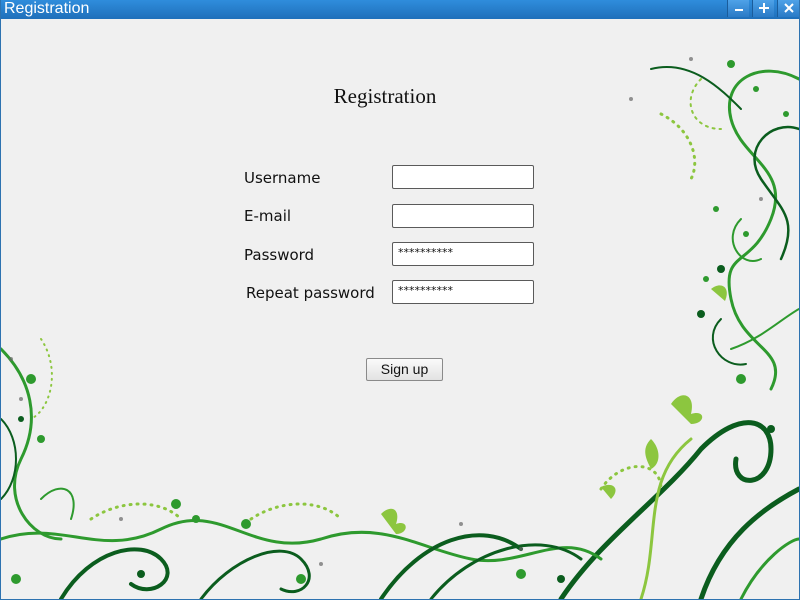 Image resolution: width=800 pixels, height=600 pixels. I want to click on window-title: Registration, so click(47, 8).